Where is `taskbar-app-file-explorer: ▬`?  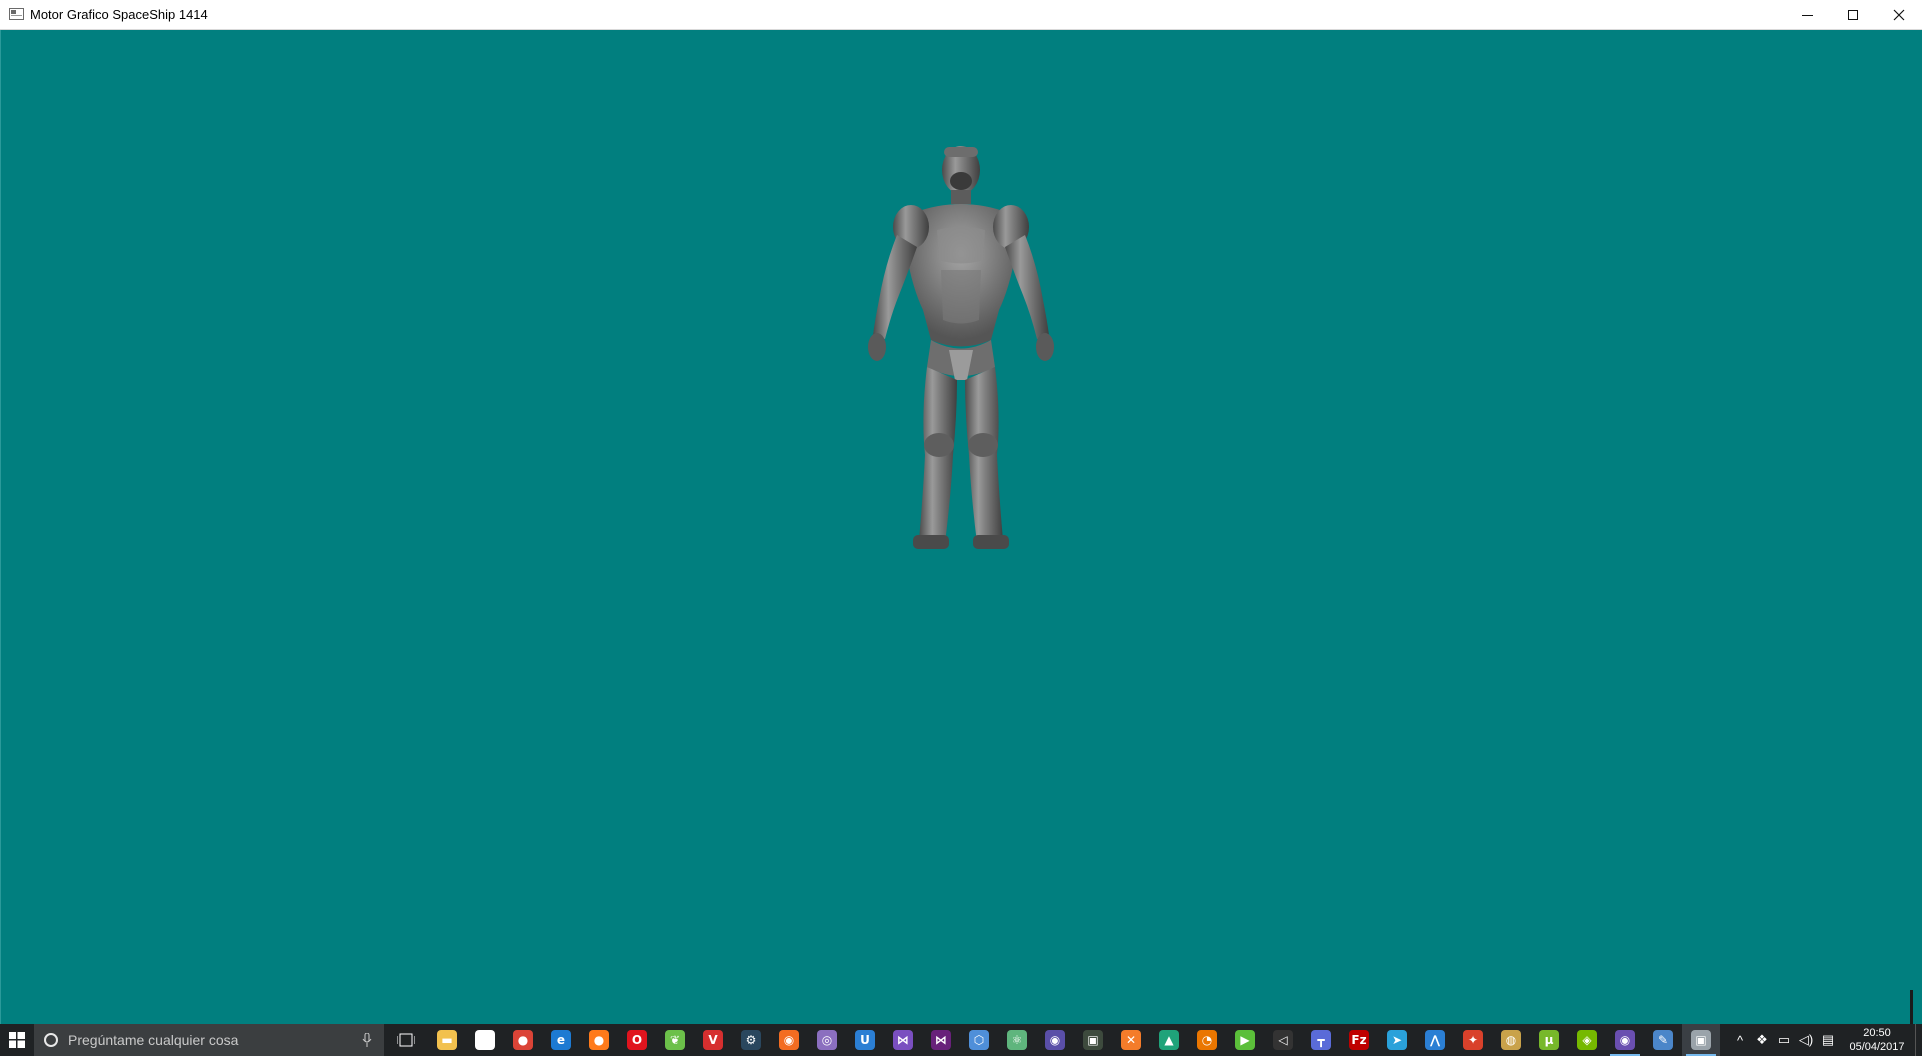
taskbar-app-file-explorer: ▬ is located at coordinates (447, 1040).